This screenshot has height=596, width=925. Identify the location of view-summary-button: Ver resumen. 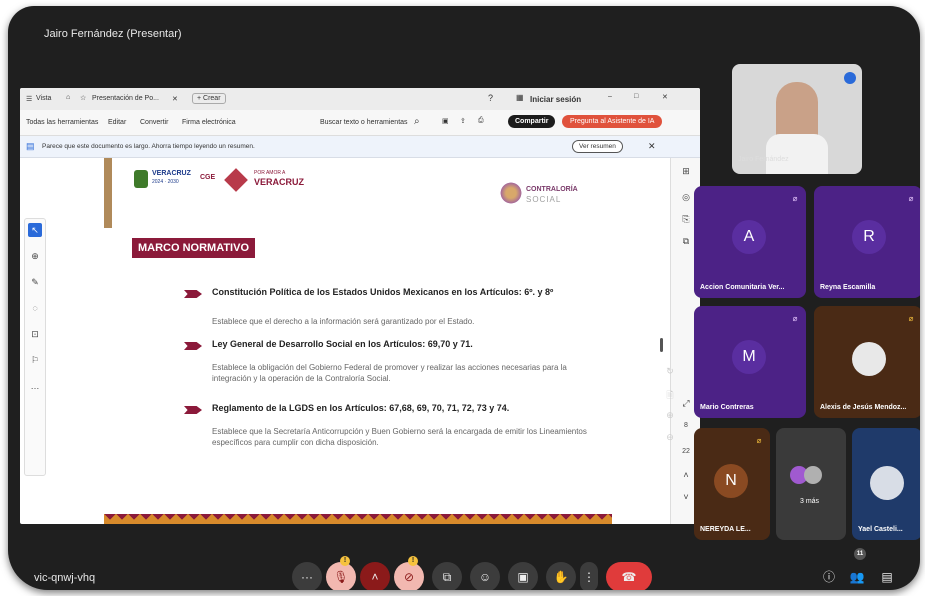
(597, 146).